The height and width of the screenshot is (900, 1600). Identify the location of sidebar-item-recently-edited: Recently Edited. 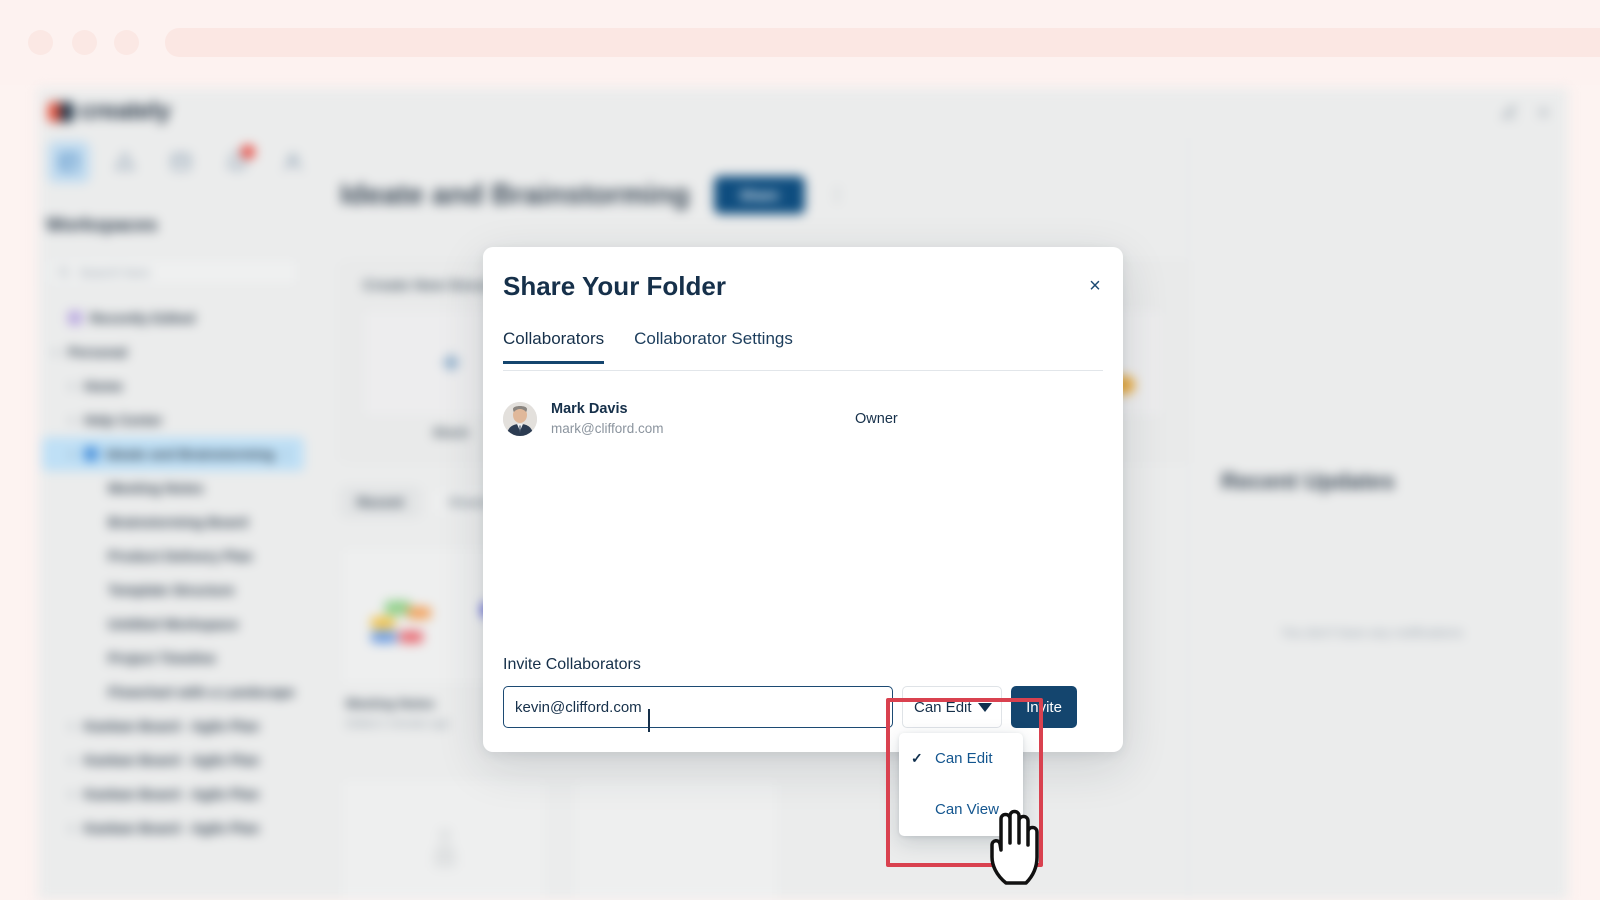
(173, 318).